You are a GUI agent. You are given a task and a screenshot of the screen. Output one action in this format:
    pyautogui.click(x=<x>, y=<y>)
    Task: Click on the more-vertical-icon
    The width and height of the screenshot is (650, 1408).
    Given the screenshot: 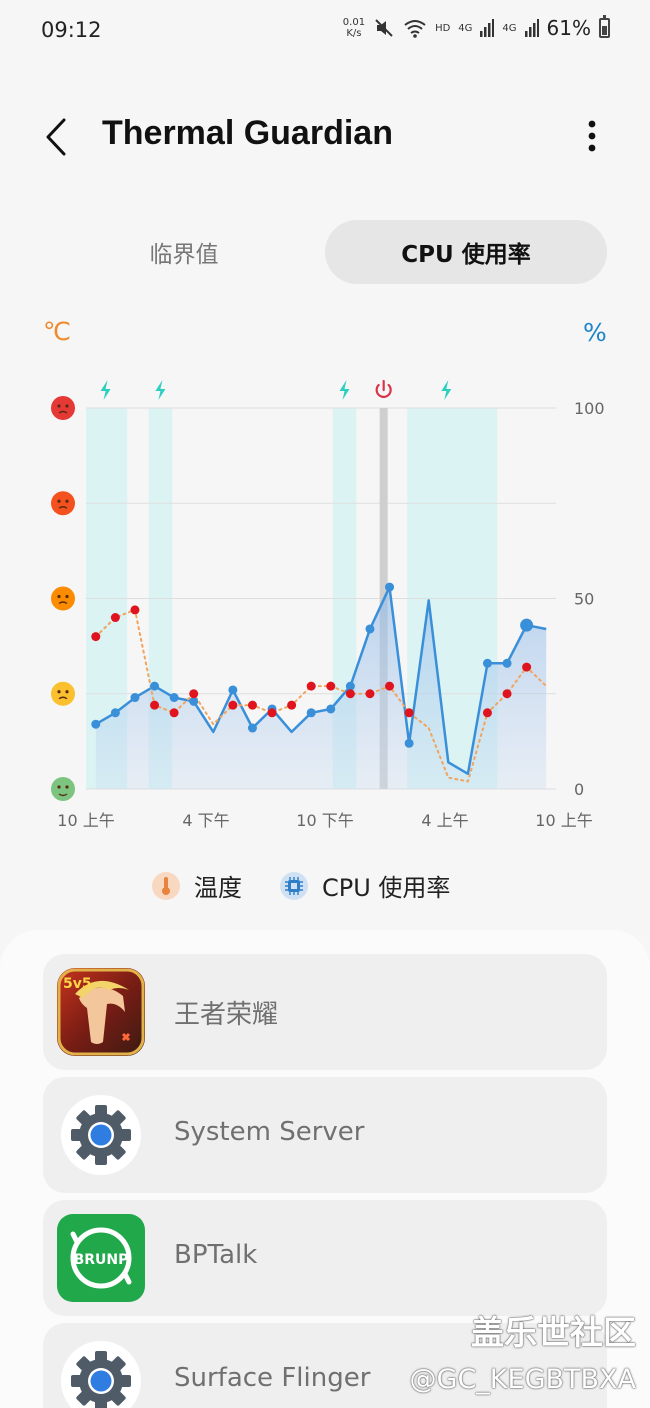 What is the action you would take?
    pyautogui.click(x=592, y=136)
    